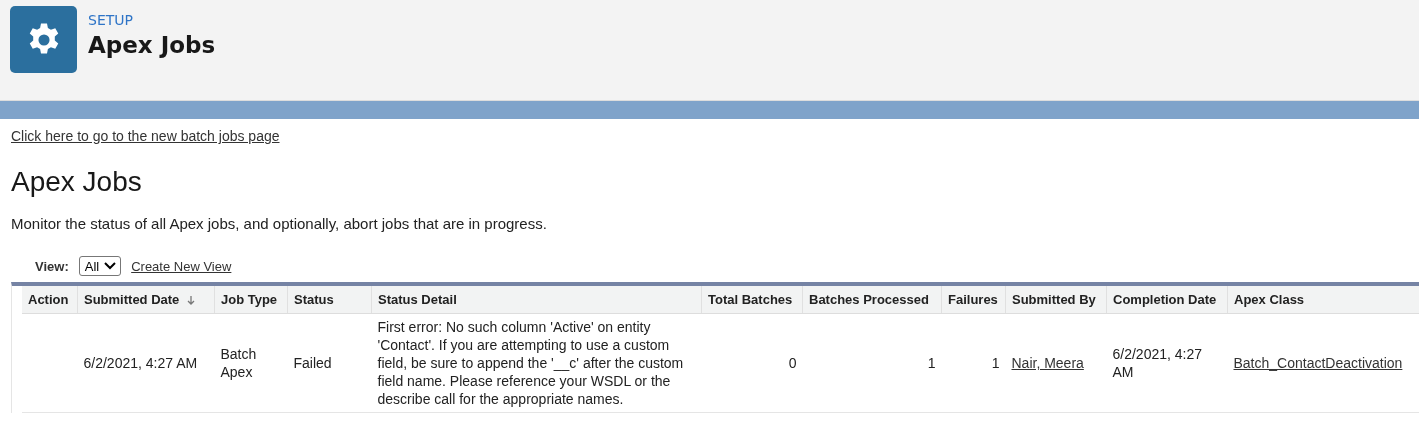  Describe the element at coordinates (191, 300) in the screenshot. I see `sort-descending-icon` at that location.